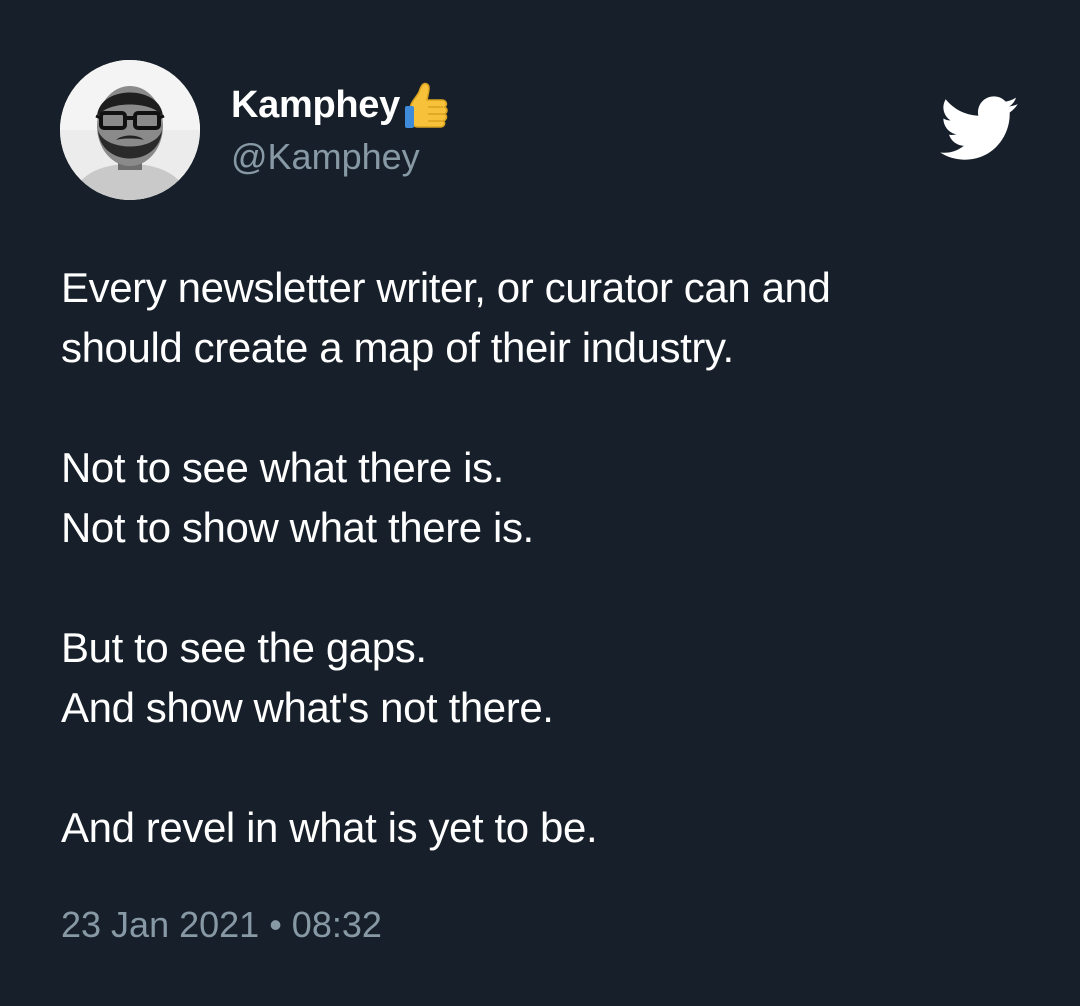  What do you see at coordinates (297, 527) in the screenshot?
I see `tweet-line: Not to show what there is.` at bounding box center [297, 527].